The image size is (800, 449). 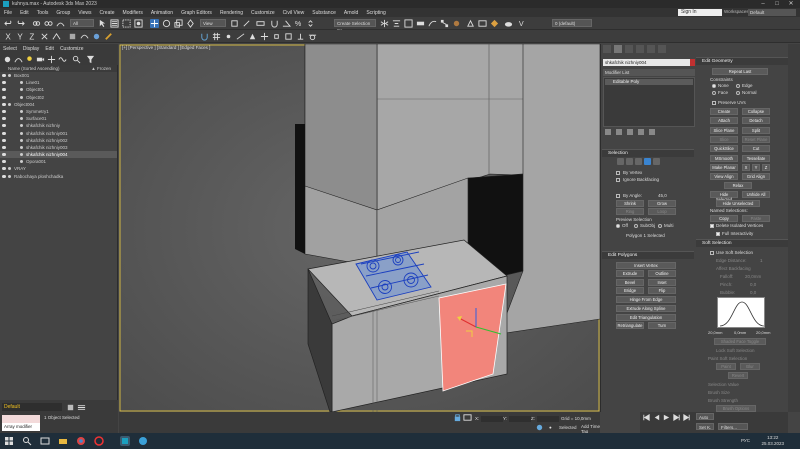 What do you see at coordinates (58, 147) in the screenshot?
I see `scene-tree-row: shkafchik nizhniy003` at bounding box center [58, 147].